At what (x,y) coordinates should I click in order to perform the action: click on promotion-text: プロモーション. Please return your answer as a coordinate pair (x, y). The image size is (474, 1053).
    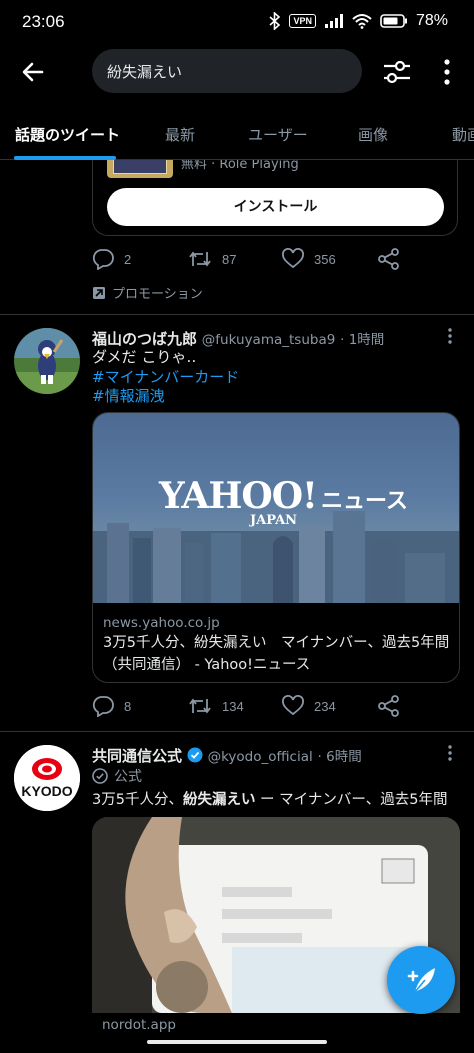
    Looking at the image, I should click on (157, 294).